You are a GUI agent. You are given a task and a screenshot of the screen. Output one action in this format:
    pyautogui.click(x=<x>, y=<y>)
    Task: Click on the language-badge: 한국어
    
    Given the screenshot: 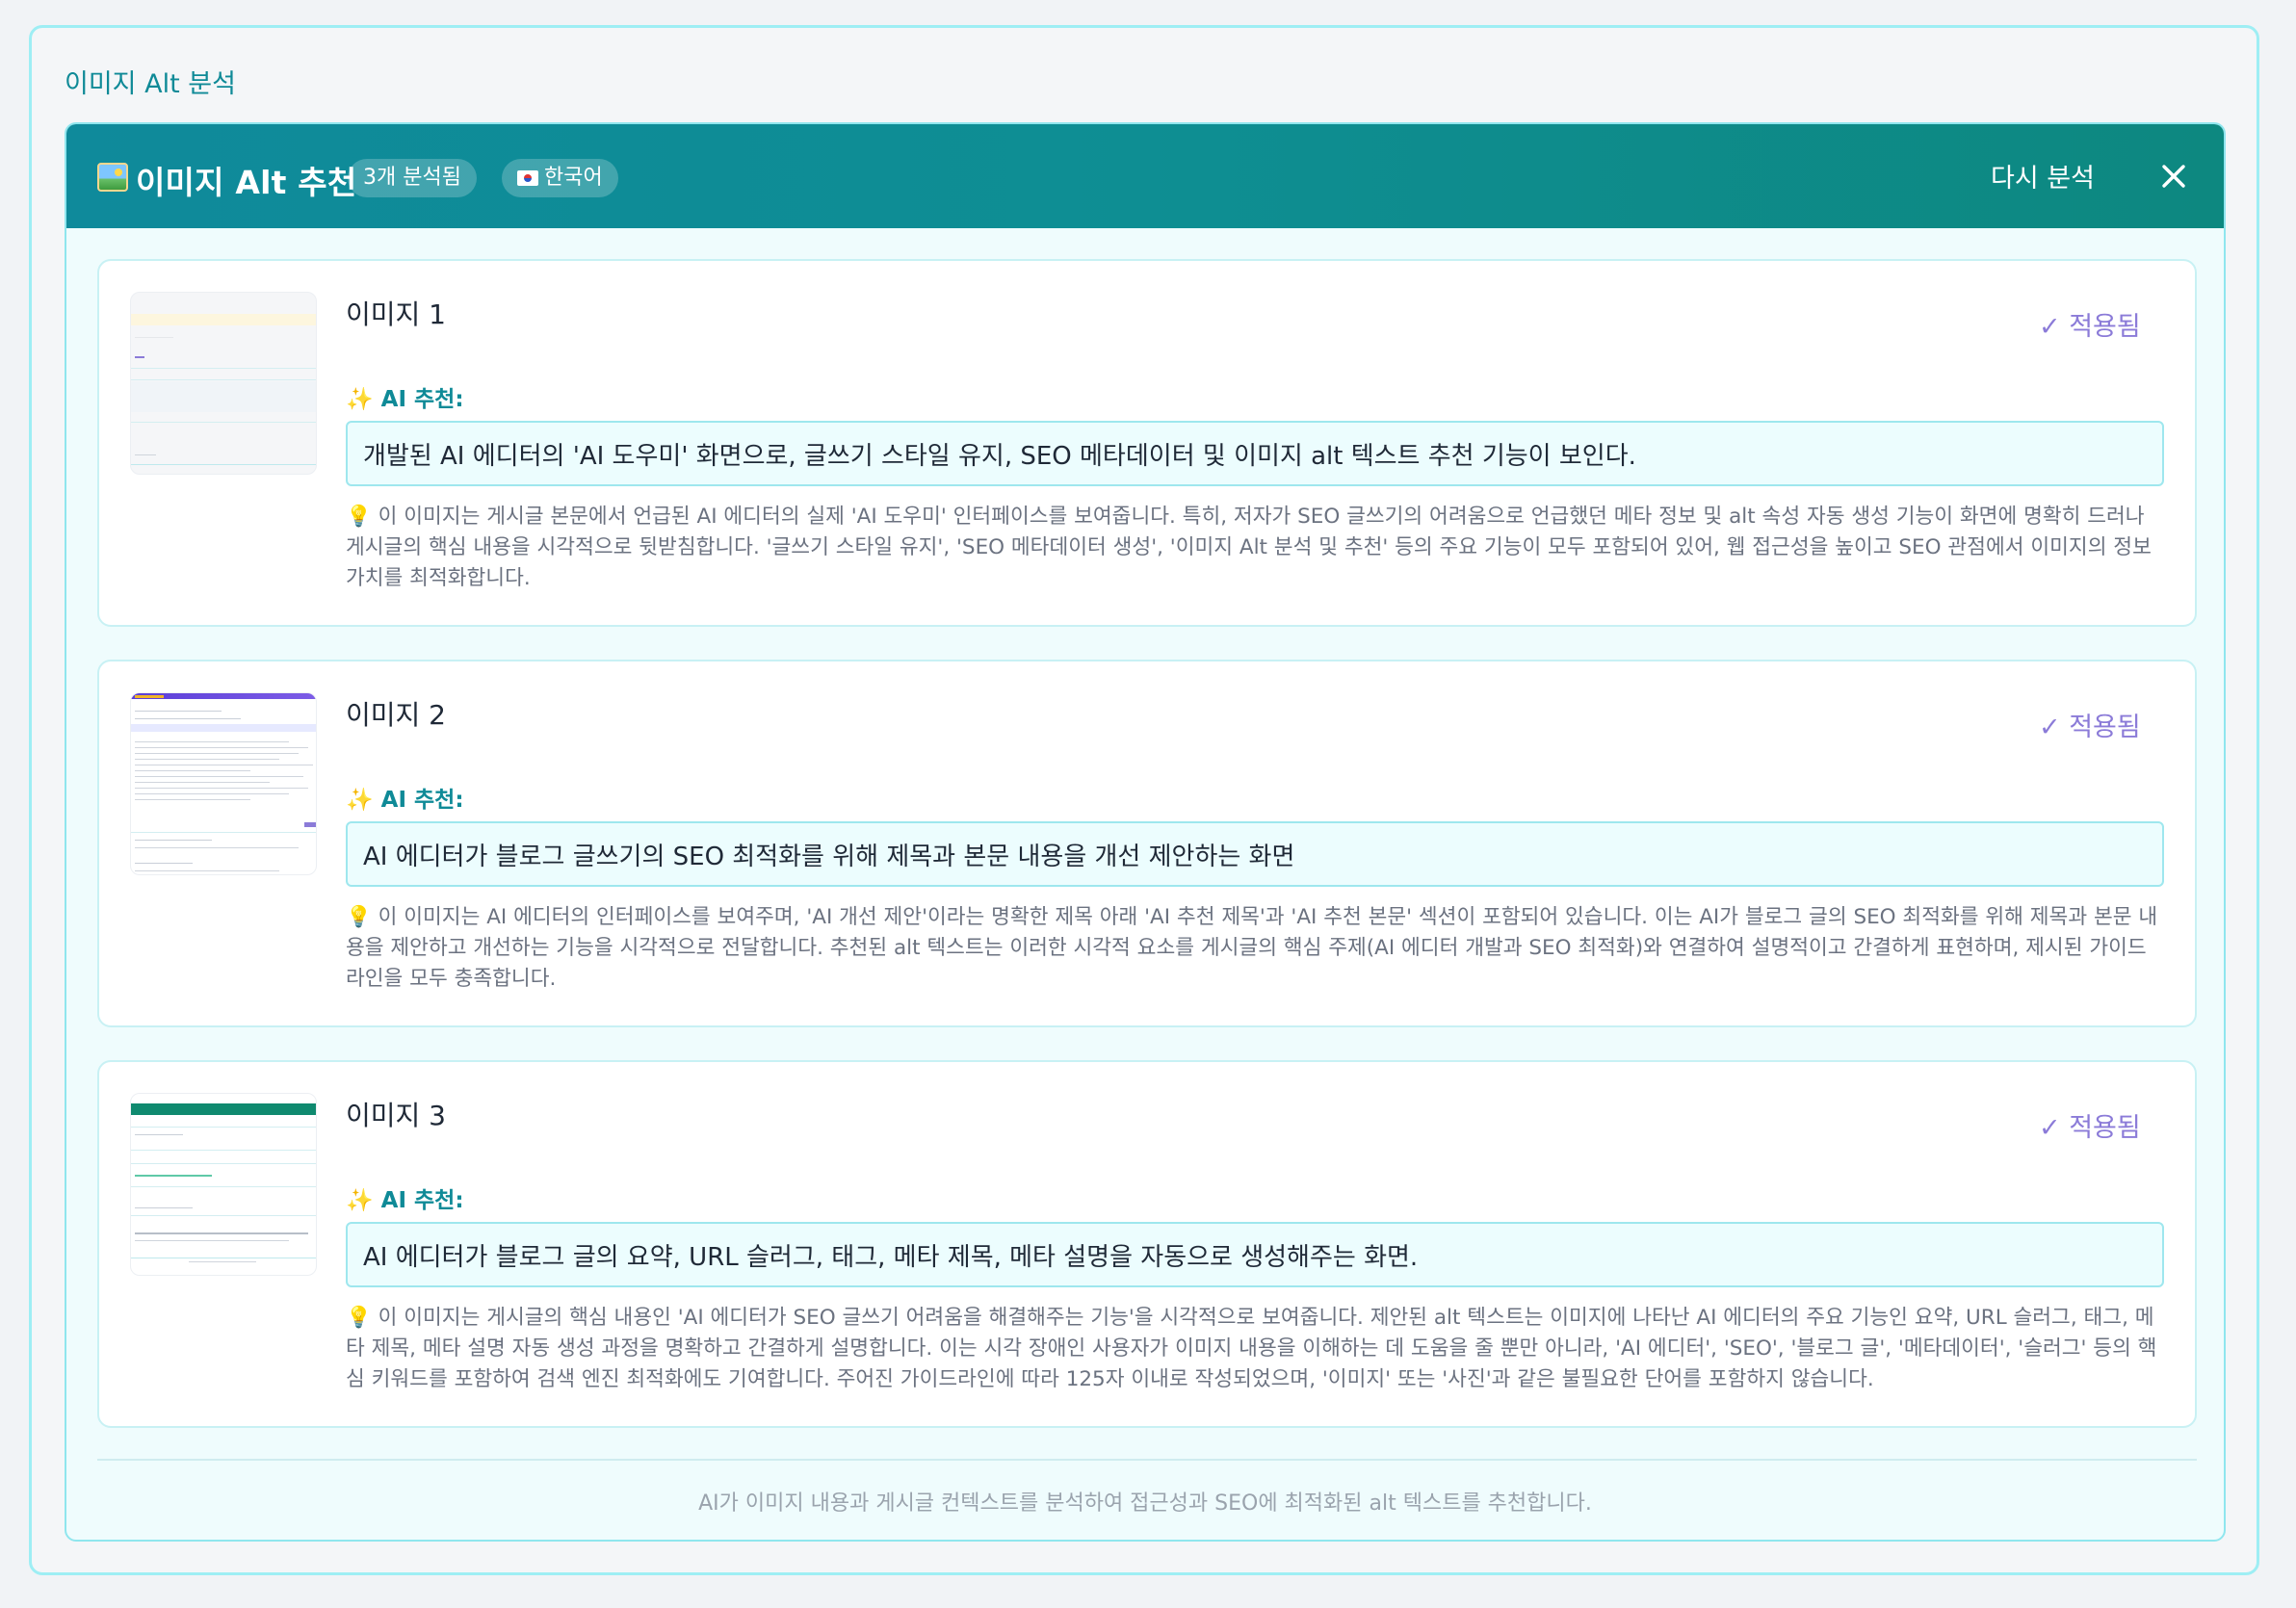 What is the action you would take?
    pyautogui.click(x=560, y=178)
    